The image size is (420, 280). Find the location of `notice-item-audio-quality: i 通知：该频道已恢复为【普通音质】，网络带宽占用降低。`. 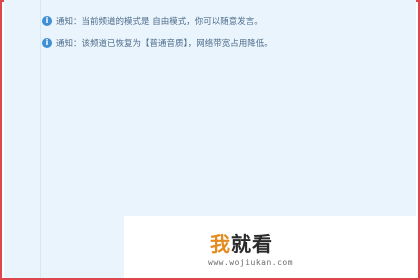

notice-item-audio-quality: i 通知：该频道已恢复为【普通音质】，网络带宽占用降低。 is located at coordinates (157, 43).